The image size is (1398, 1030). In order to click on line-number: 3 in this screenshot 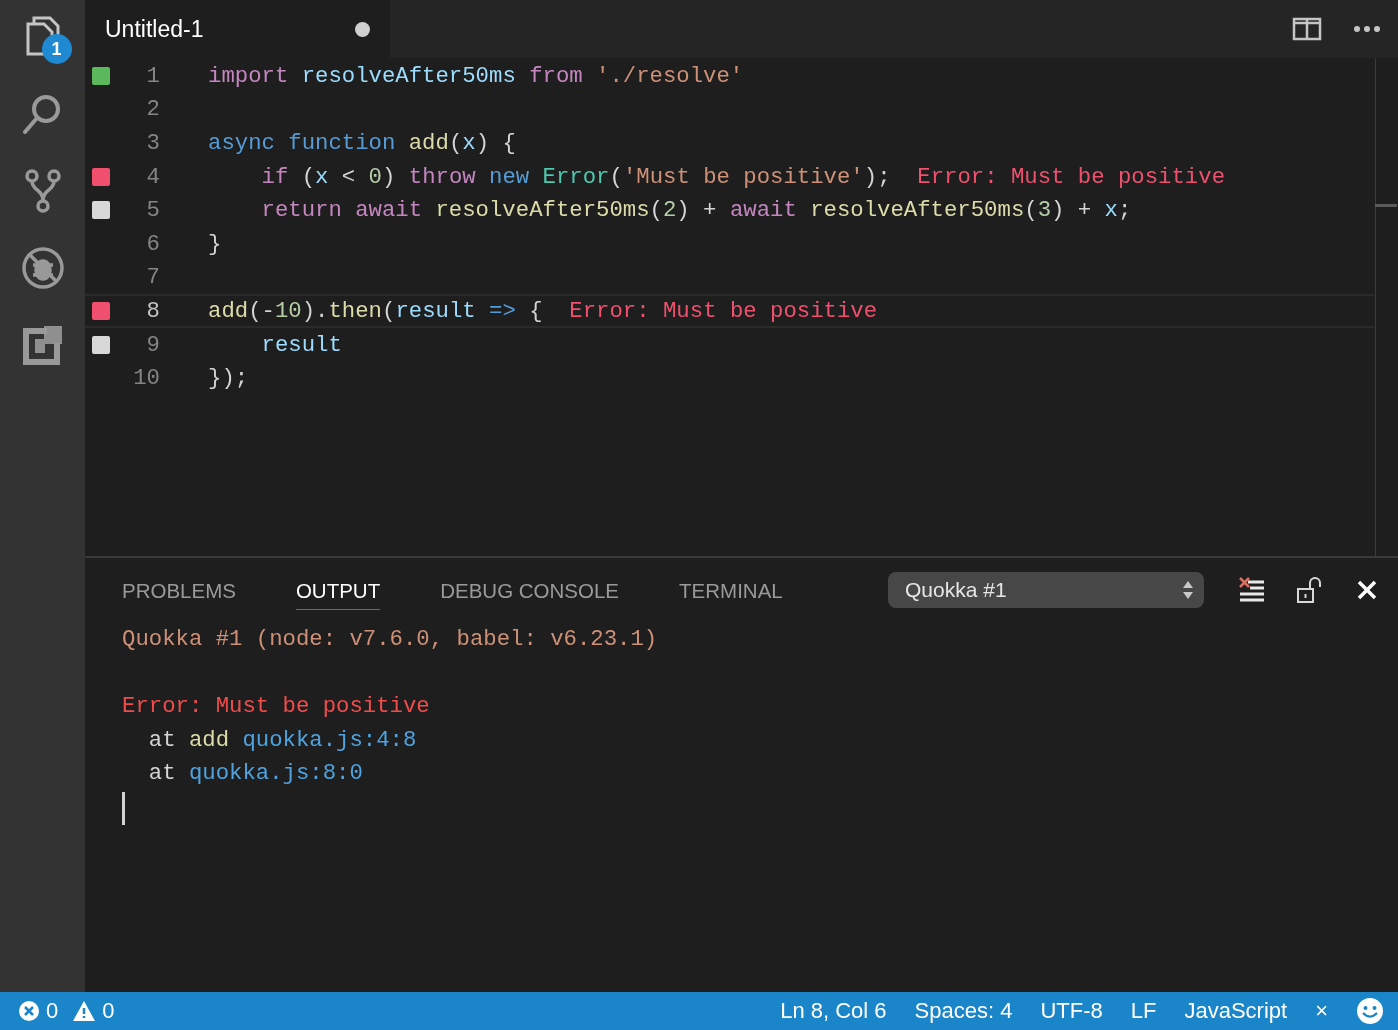, I will do `click(152, 143)`.